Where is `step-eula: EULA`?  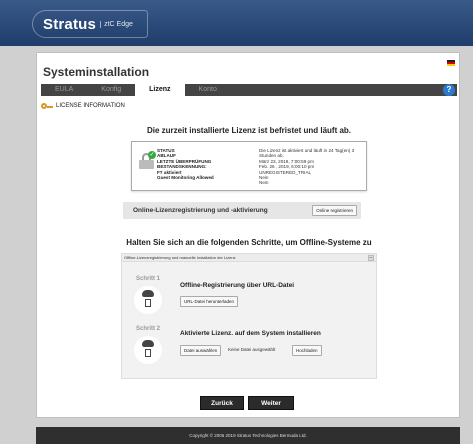
step-eula: EULA is located at coordinates (64, 89).